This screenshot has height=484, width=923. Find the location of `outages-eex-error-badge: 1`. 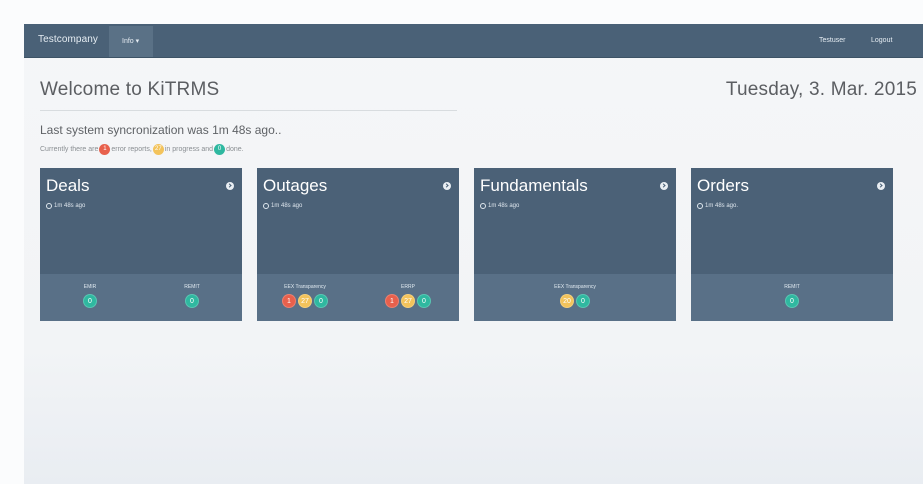

outages-eex-error-badge: 1 is located at coordinates (289, 301).